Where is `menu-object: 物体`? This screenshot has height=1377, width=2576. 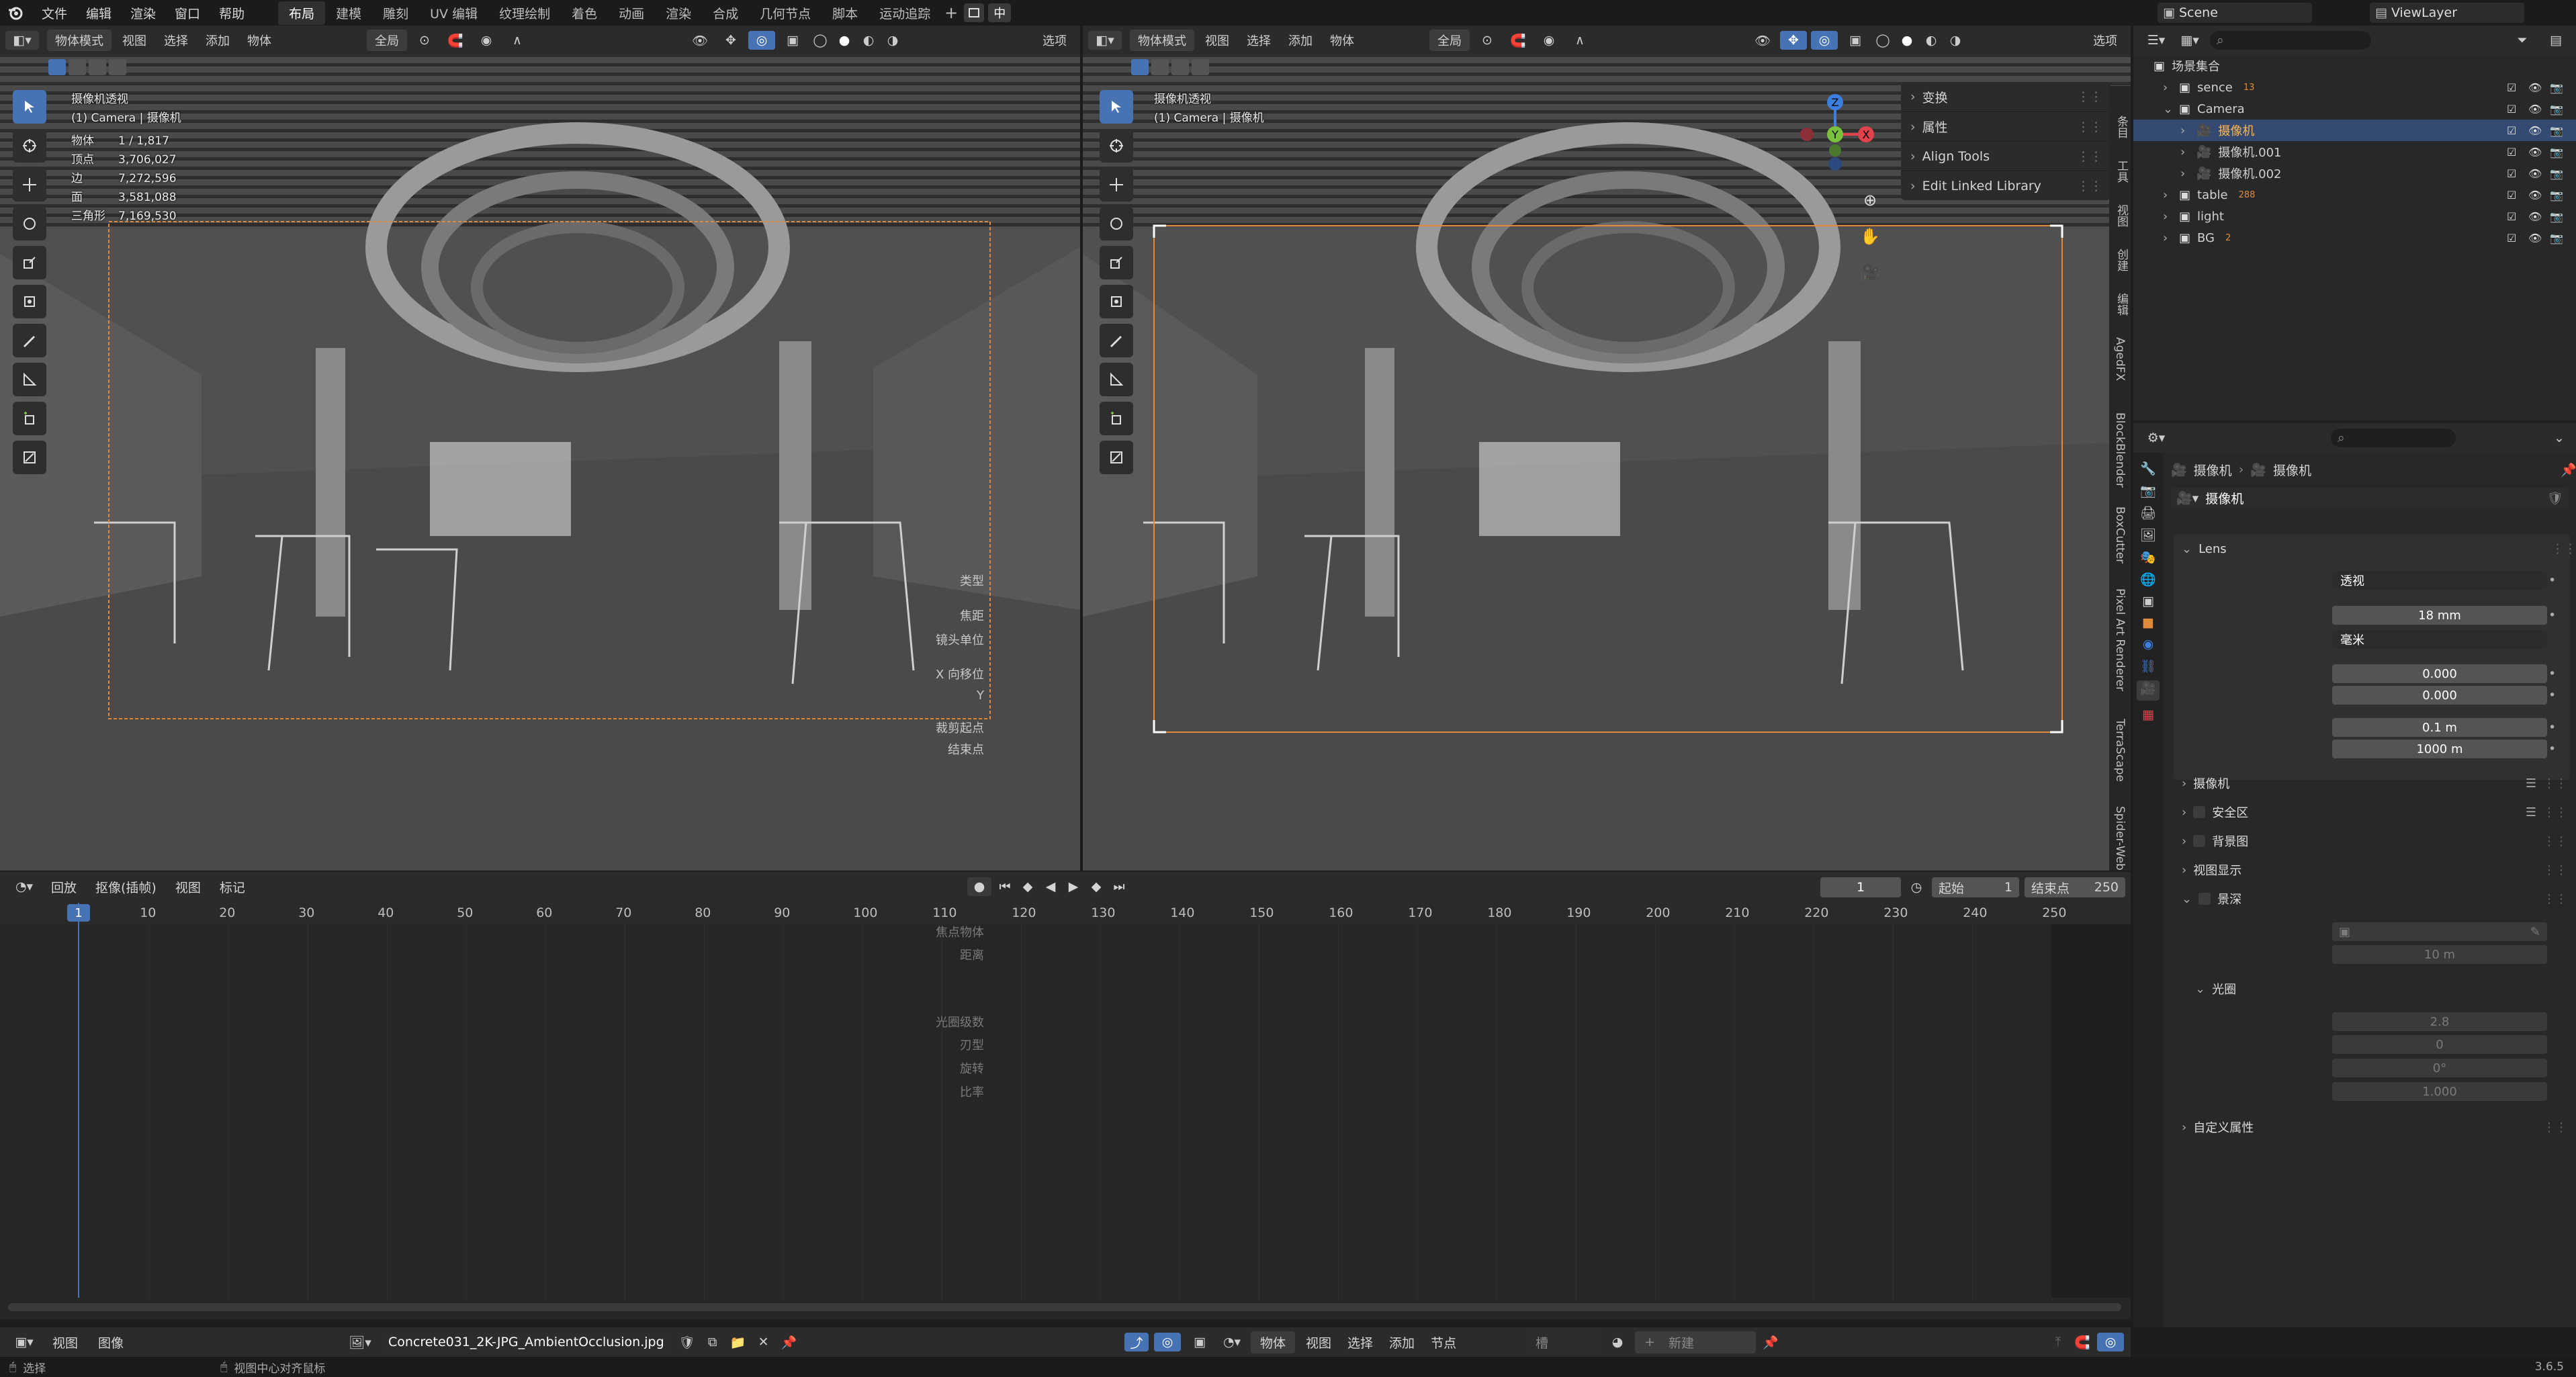 menu-object: 物体 is located at coordinates (259, 41).